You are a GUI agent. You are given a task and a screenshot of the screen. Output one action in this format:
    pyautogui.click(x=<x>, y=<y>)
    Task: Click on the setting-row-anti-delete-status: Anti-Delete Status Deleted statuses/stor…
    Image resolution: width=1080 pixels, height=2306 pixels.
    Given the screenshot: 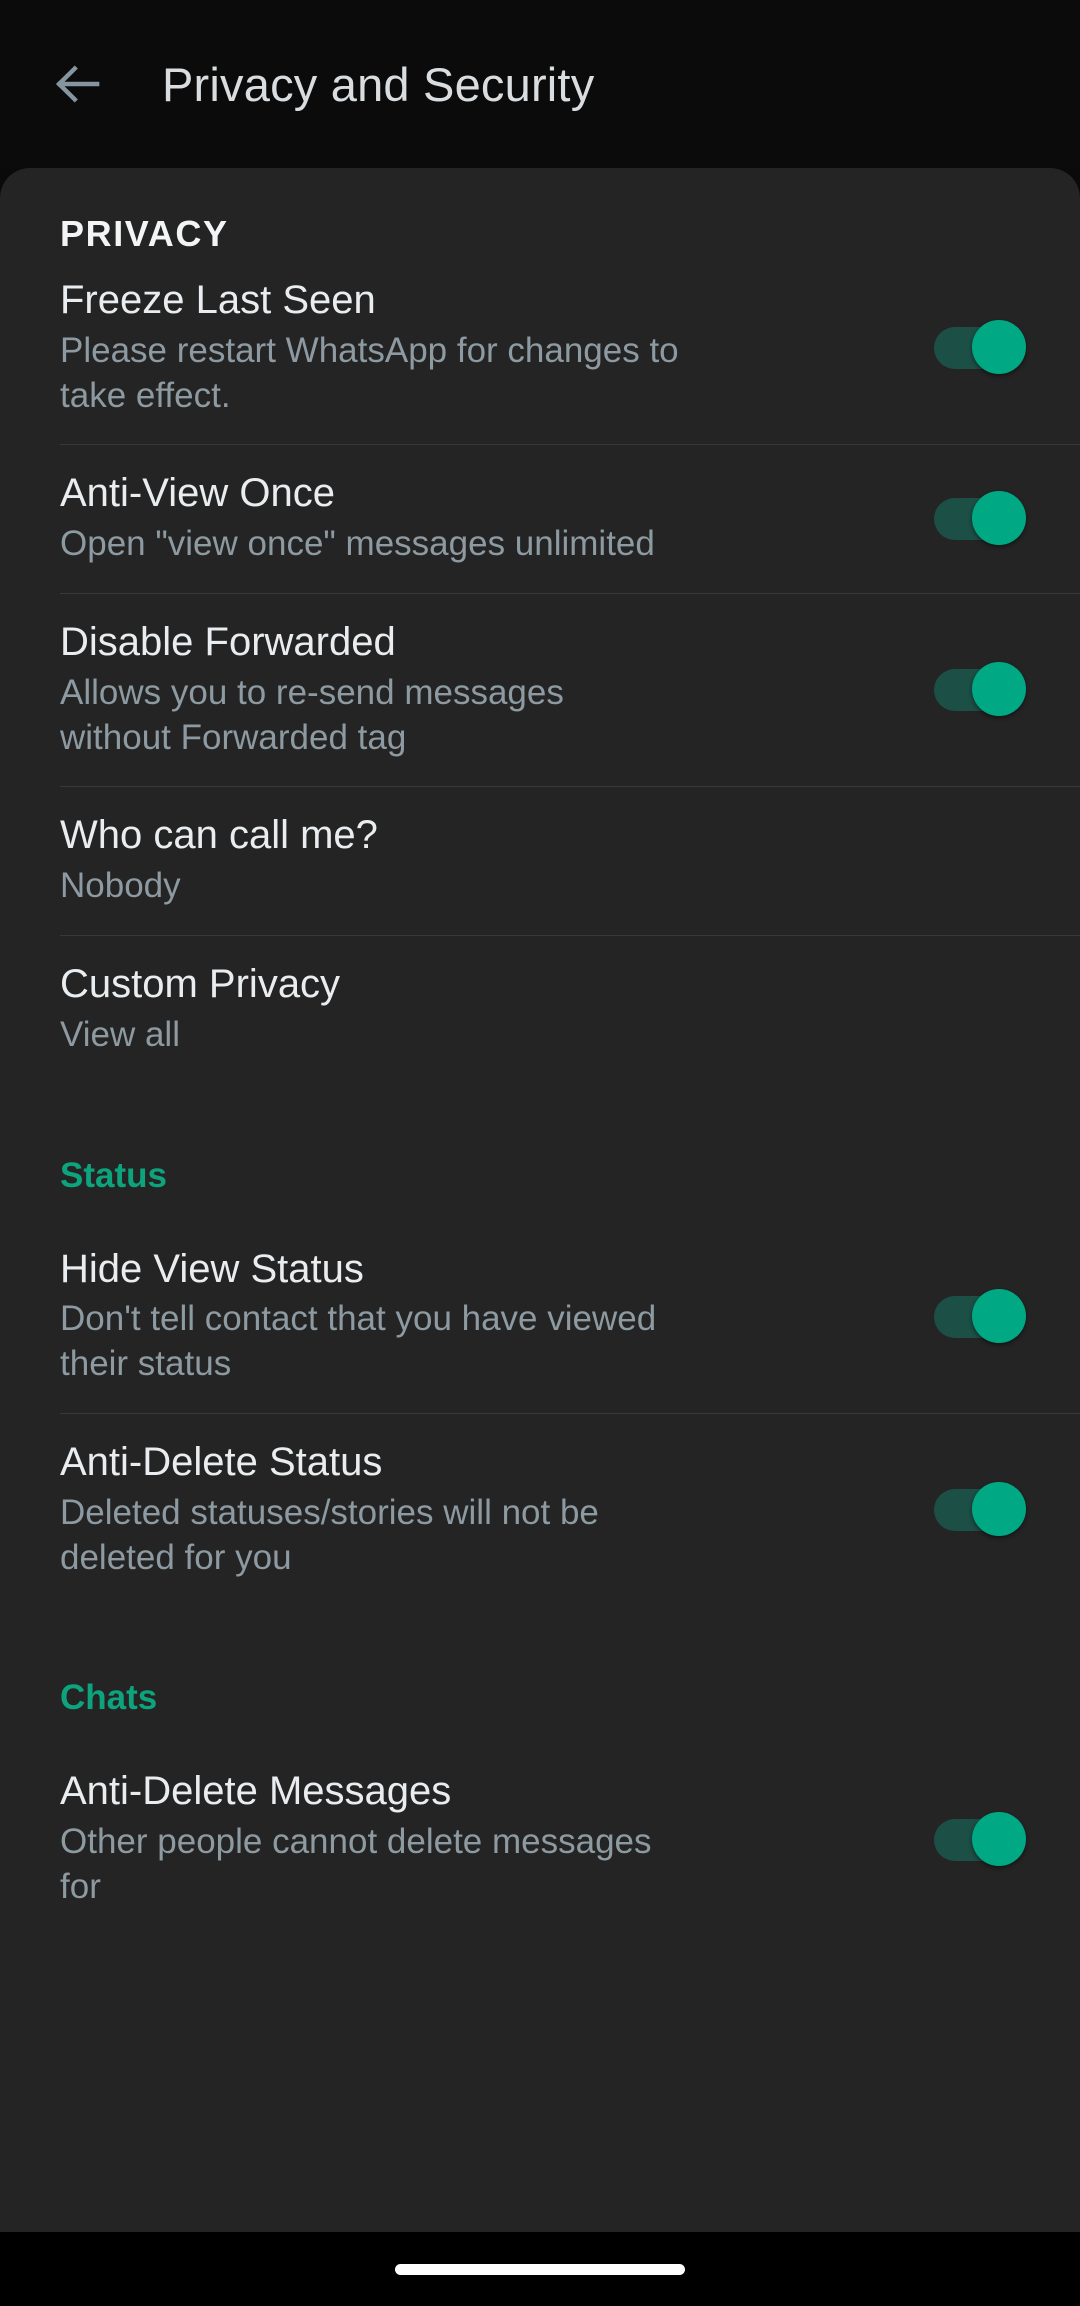 What is the action you would take?
    pyautogui.click(x=540, y=1510)
    